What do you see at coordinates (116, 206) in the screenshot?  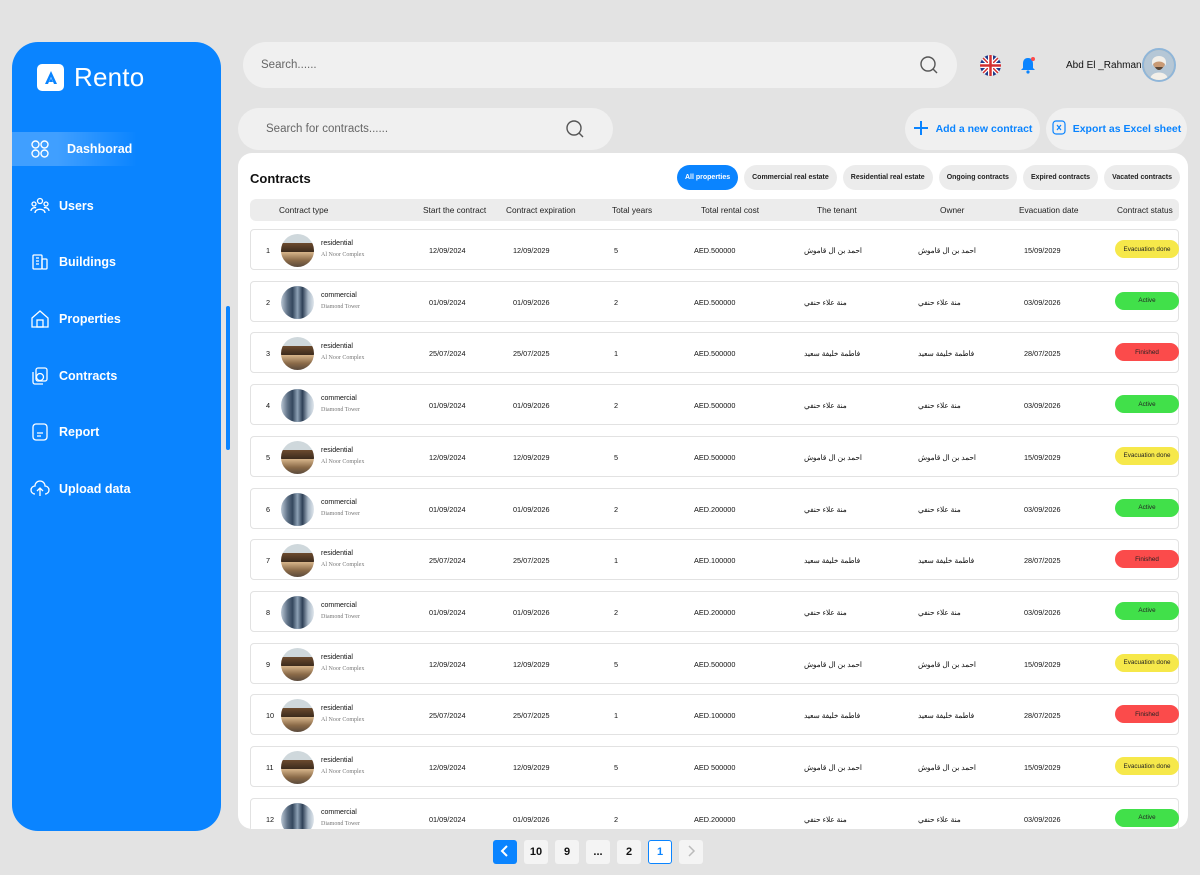 I see `sidebar-item-users: Users` at bounding box center [116, 206].